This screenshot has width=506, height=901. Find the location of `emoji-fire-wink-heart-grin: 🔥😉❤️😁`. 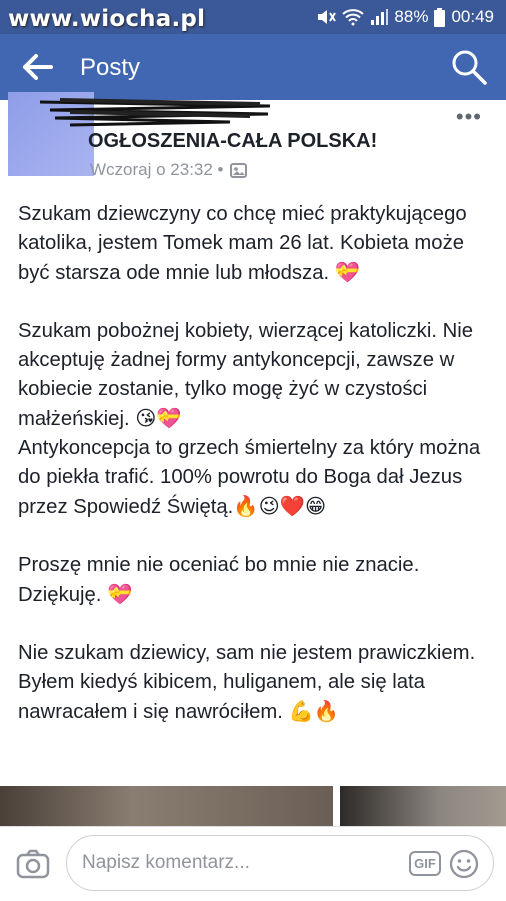

emoji-fire-wink-heart-grin: 🔥😉❤️😁 is located at coordinates (280, 506).